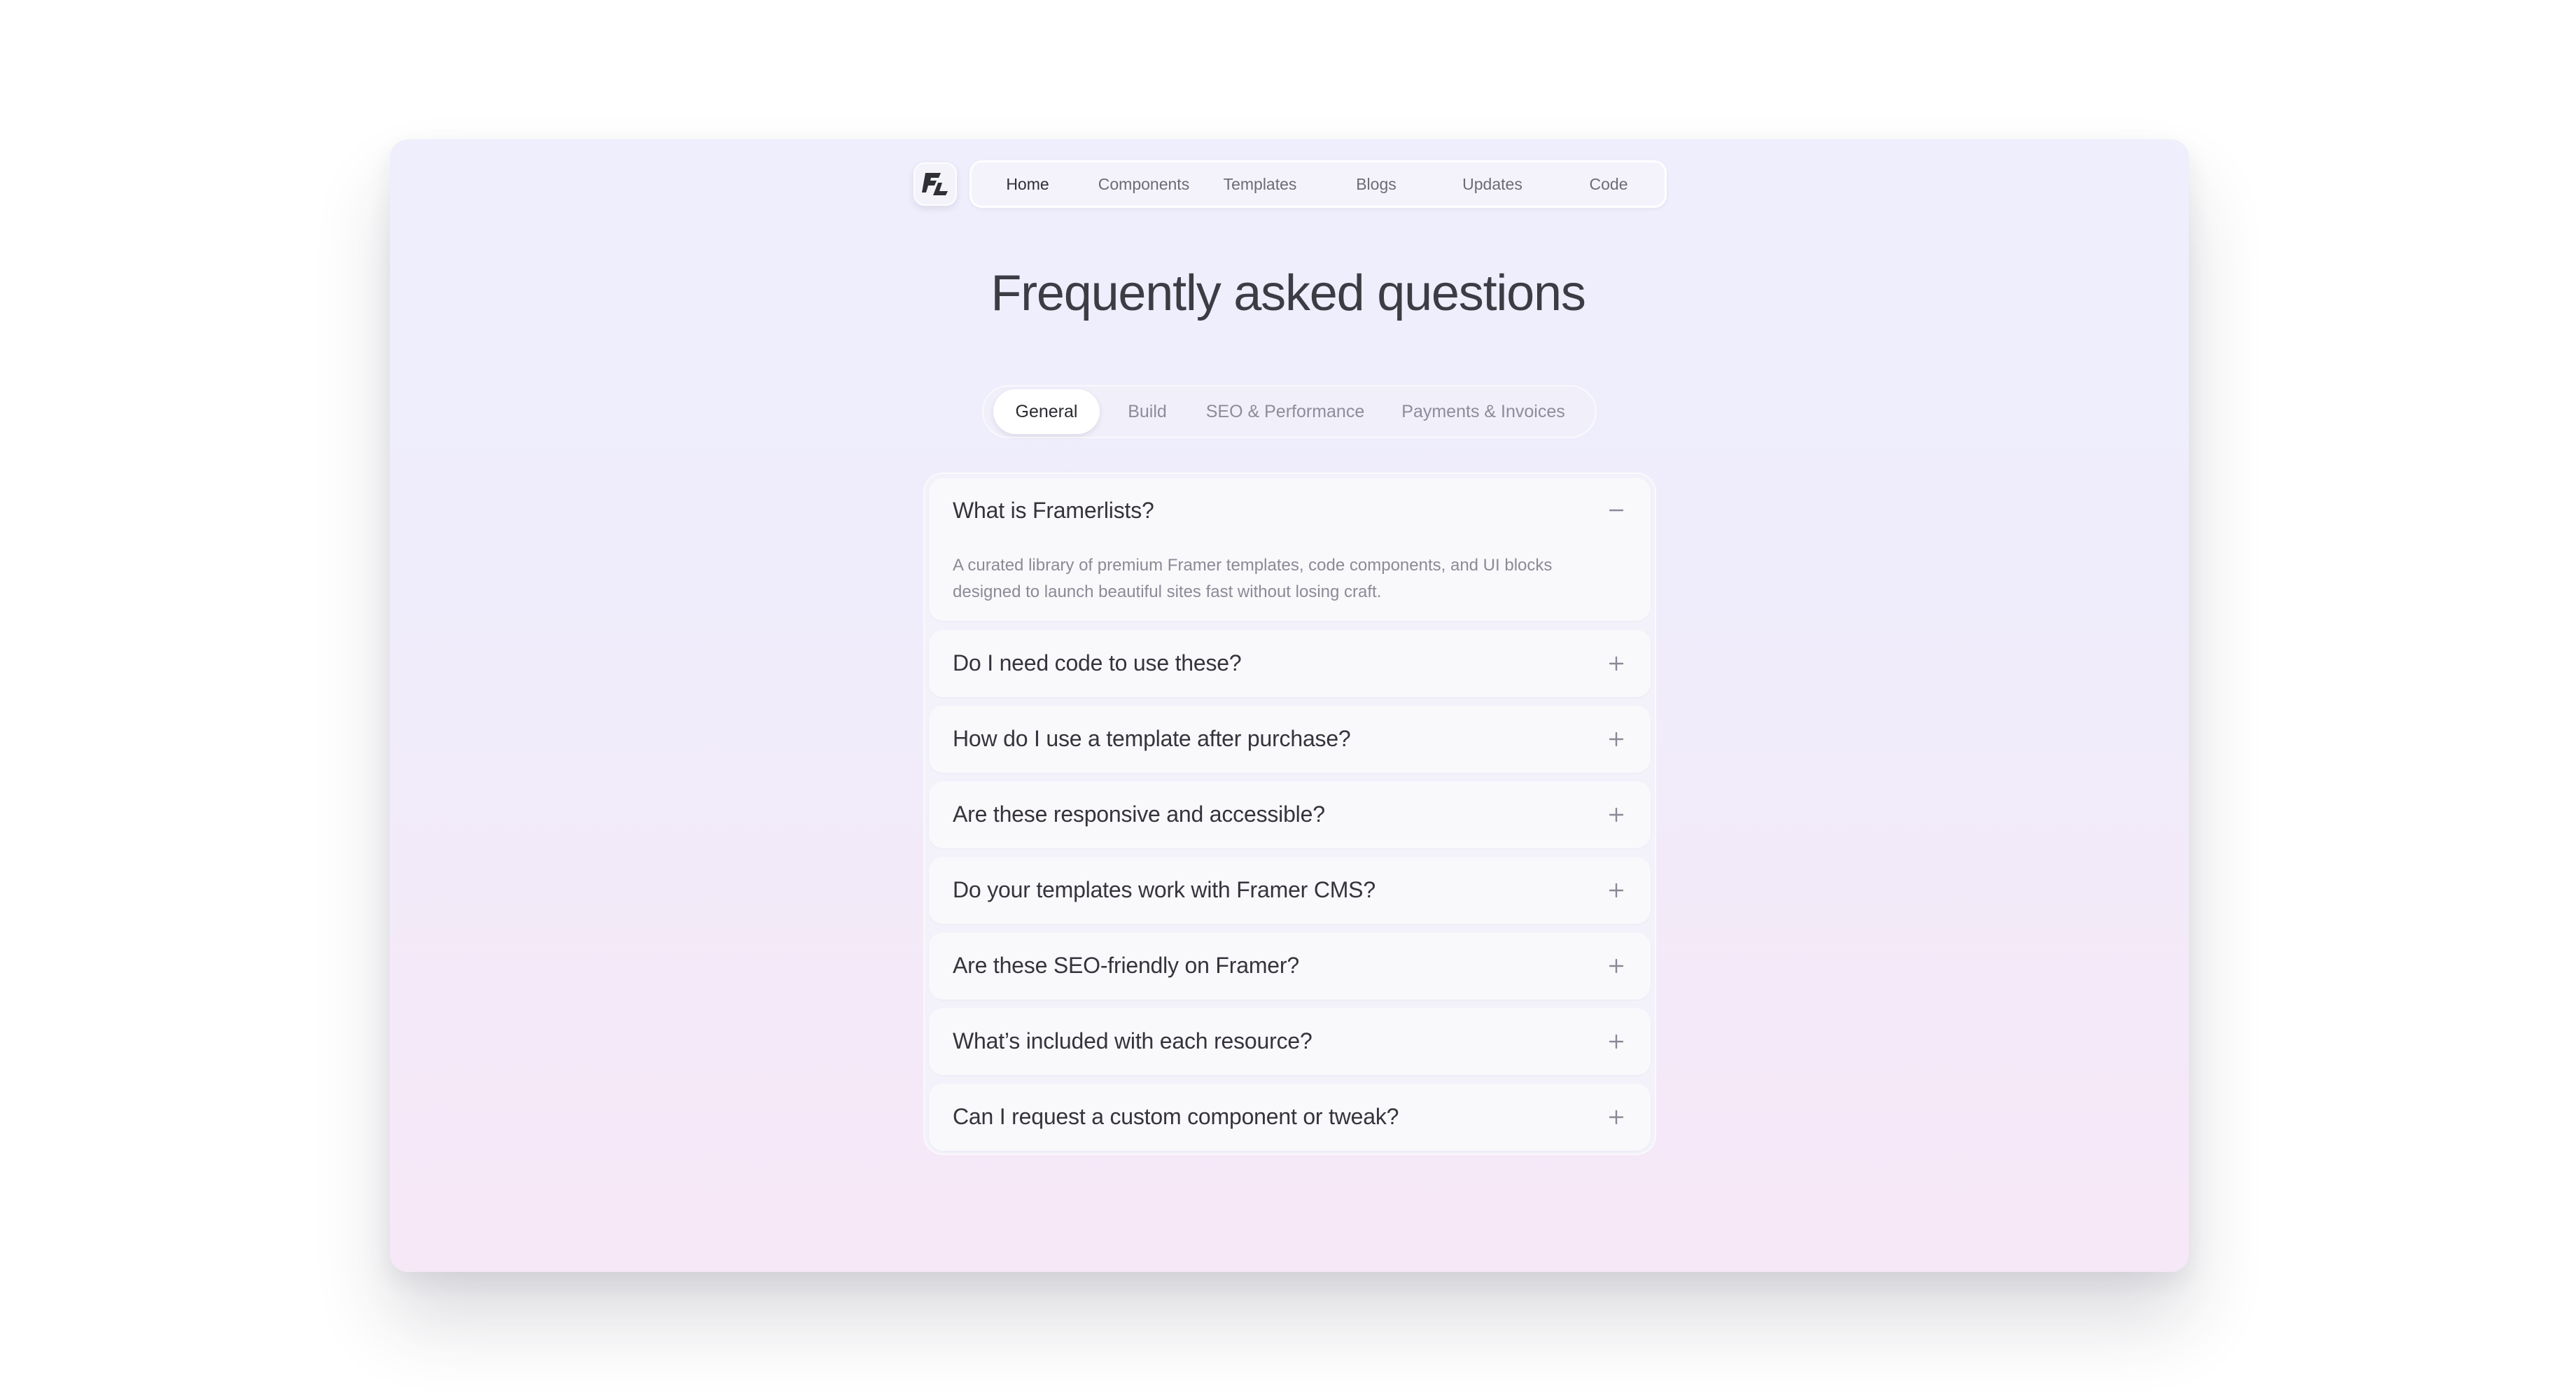  I want to click on framerlists-logo-icon, so click(935, 184).